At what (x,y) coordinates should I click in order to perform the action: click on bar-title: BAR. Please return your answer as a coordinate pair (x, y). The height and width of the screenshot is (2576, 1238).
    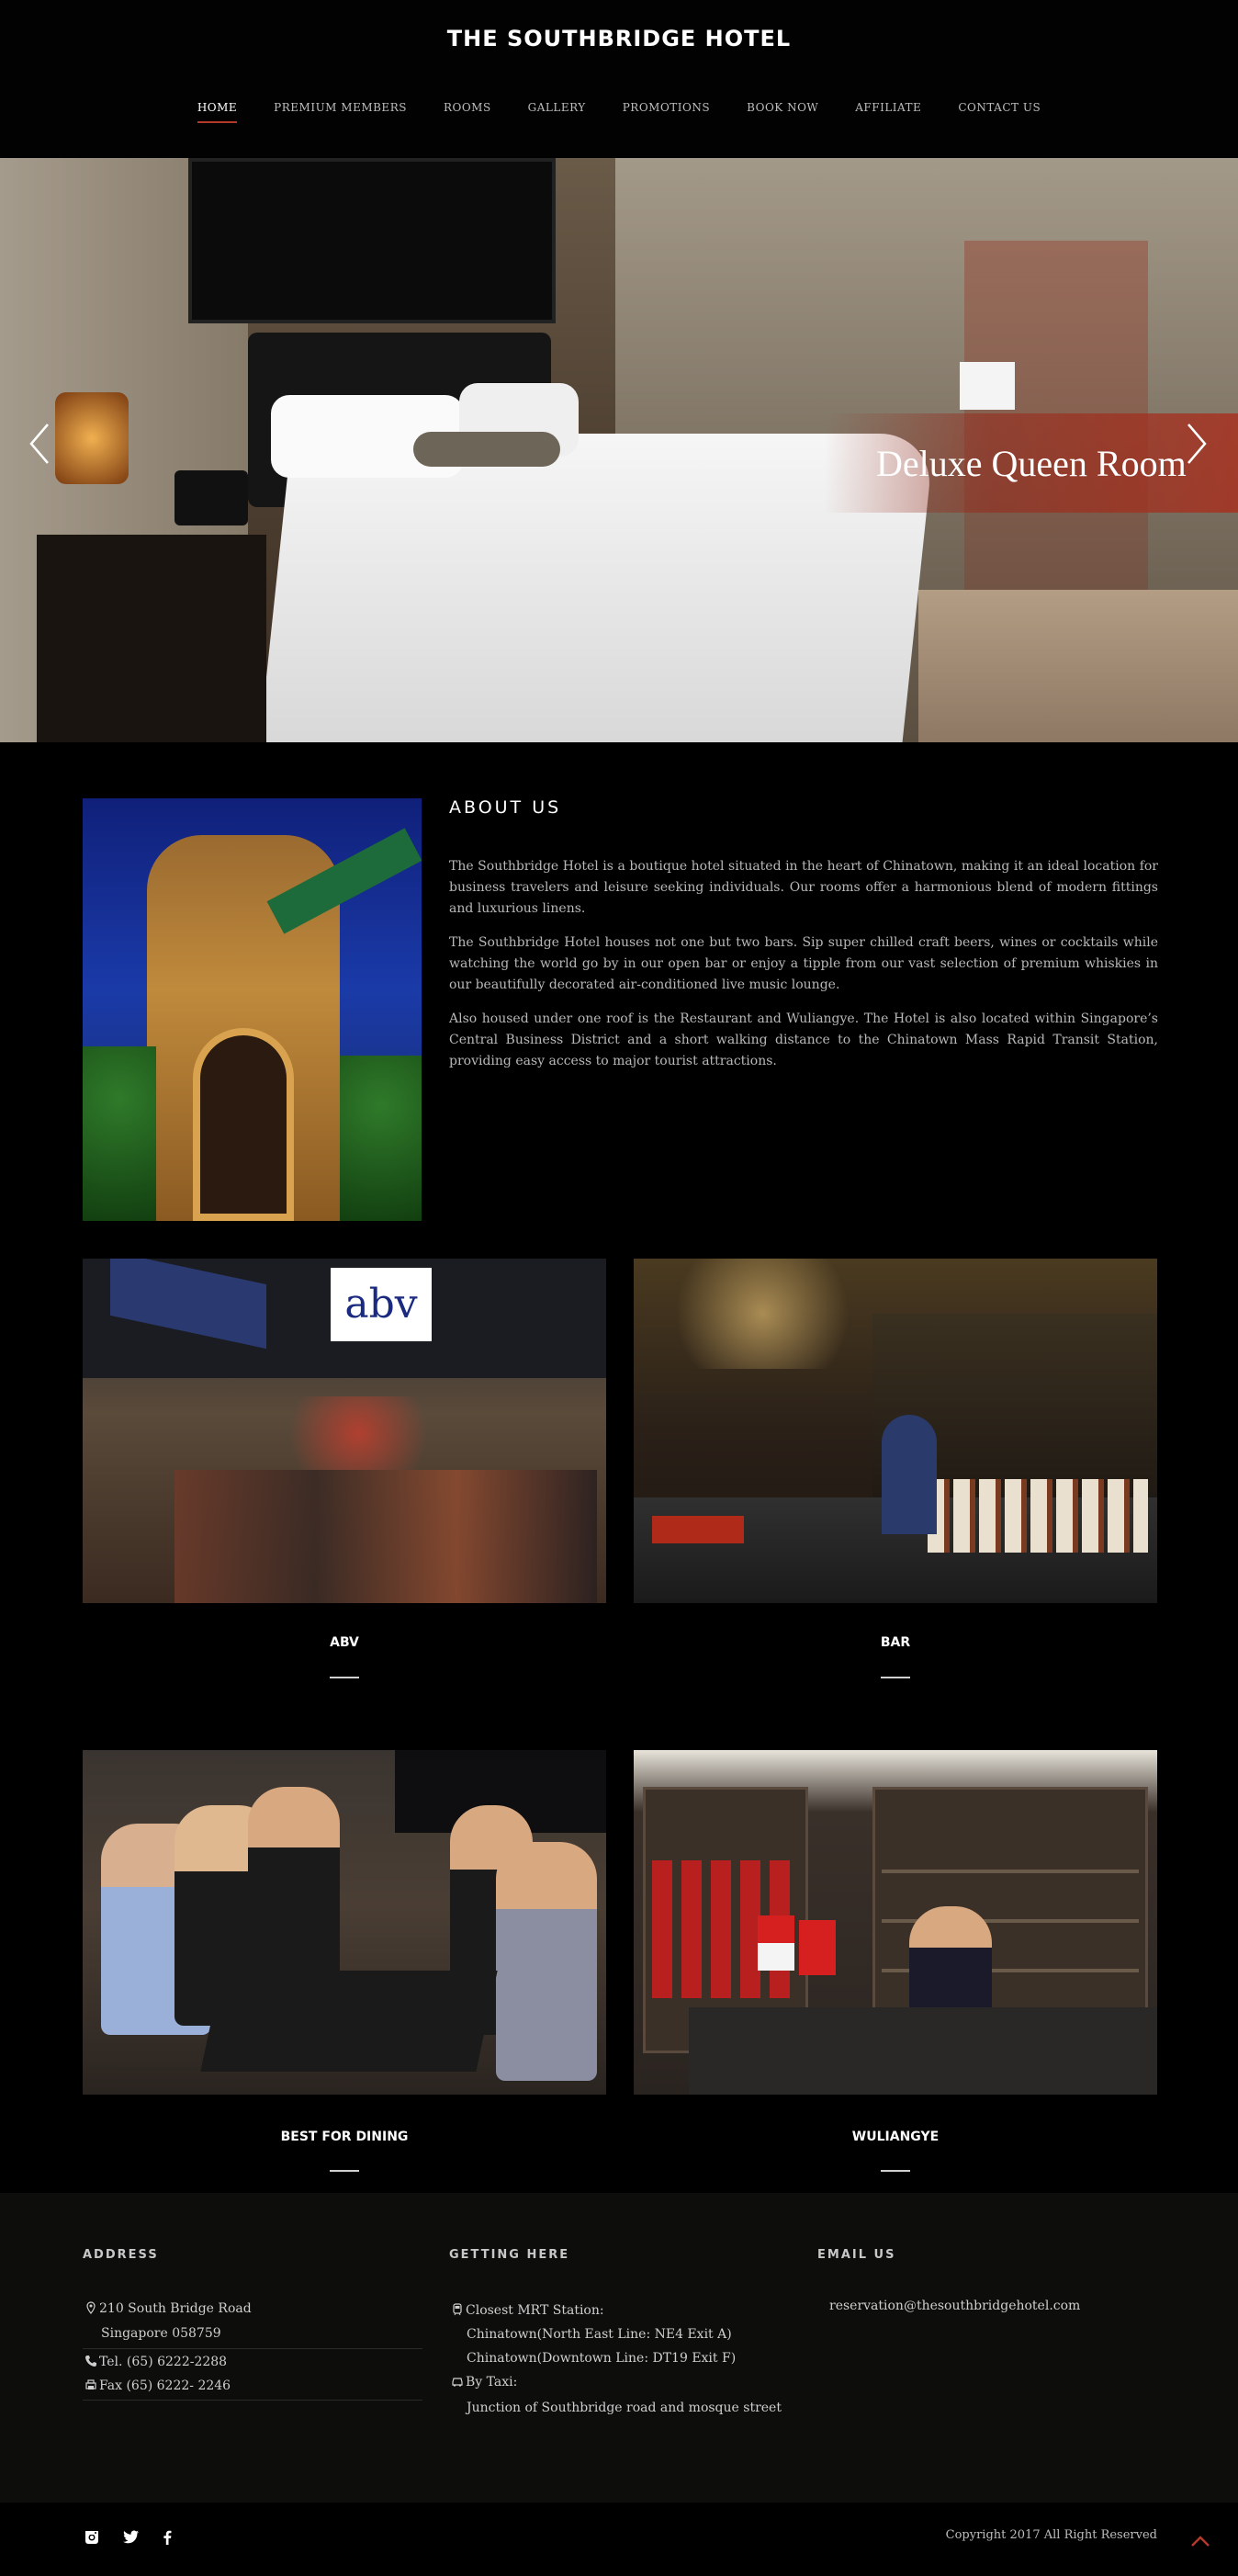
    Looking at the image, I should click on (895, 1642).